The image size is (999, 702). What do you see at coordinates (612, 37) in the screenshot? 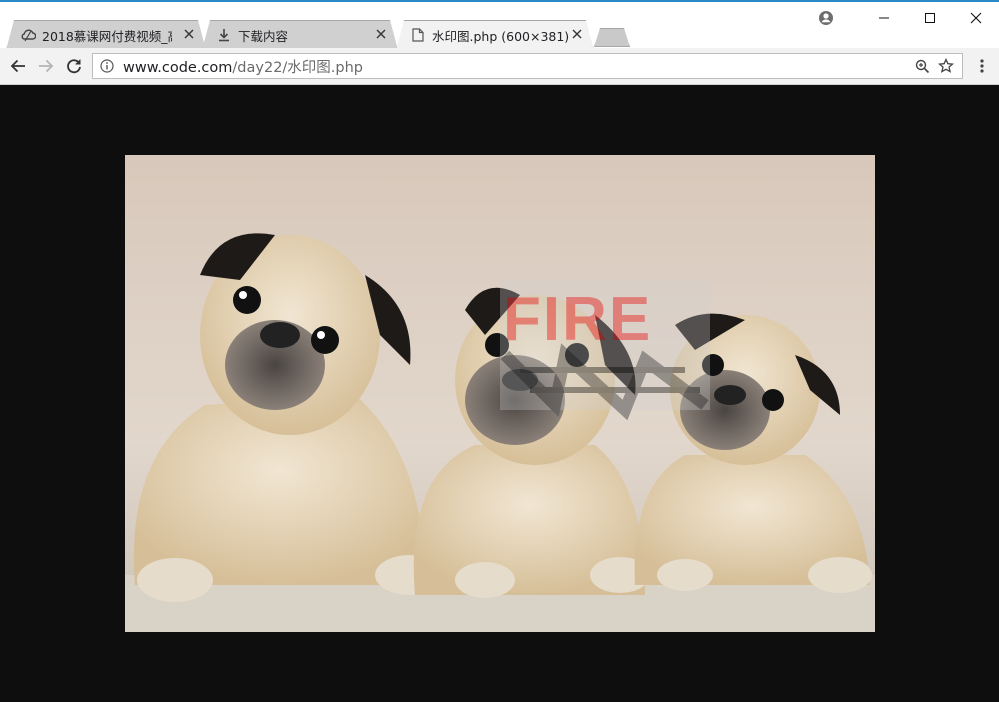
I see `new-tab-button` at bounding box center [612, 37].